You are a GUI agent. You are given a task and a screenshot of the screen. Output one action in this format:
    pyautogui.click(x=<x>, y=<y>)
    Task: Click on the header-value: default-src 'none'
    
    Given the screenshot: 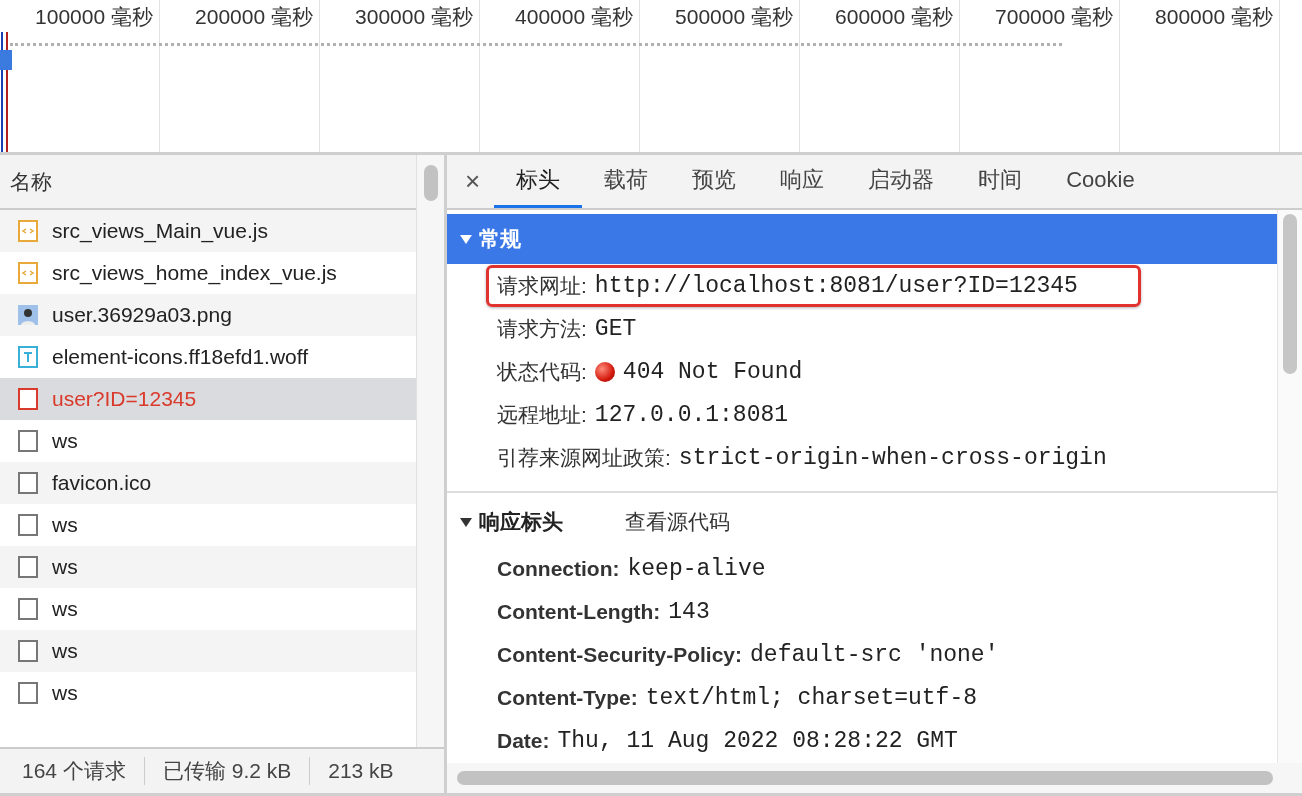 What is the action you would take?
    pyautogui.click(x=874, y=654)
    